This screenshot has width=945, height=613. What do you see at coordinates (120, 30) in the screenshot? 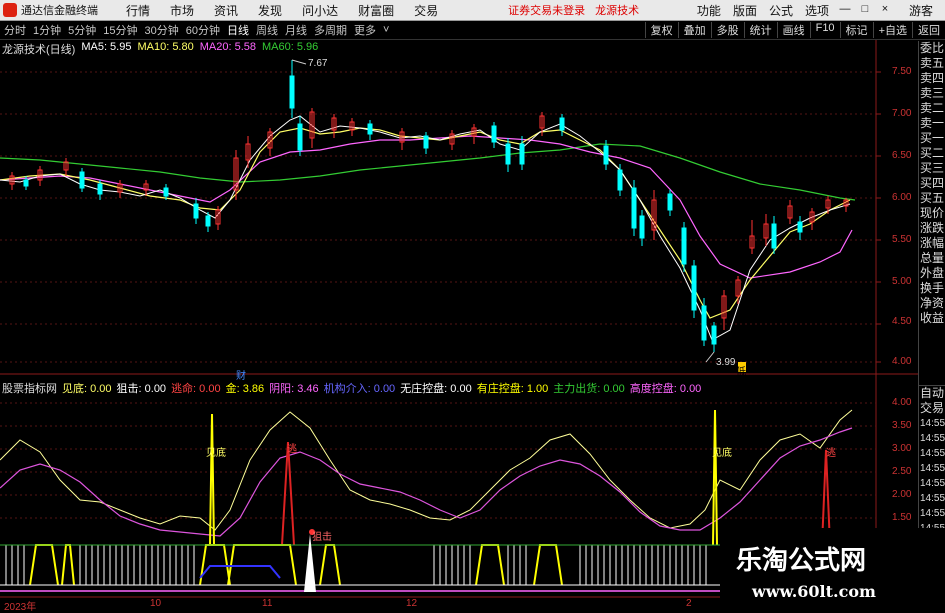
I see `period-tab-15min: 15分钟` at bounding box center [120, 30].